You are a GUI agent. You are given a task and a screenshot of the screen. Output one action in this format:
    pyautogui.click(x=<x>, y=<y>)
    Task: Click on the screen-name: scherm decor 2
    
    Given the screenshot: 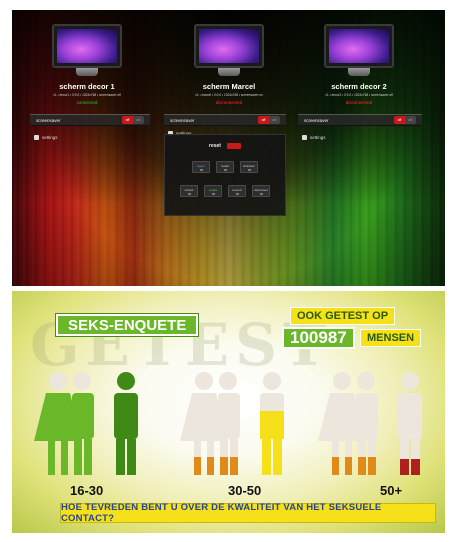 What is the action you would take?
    pyautogui.click(x=359, y=86)
    